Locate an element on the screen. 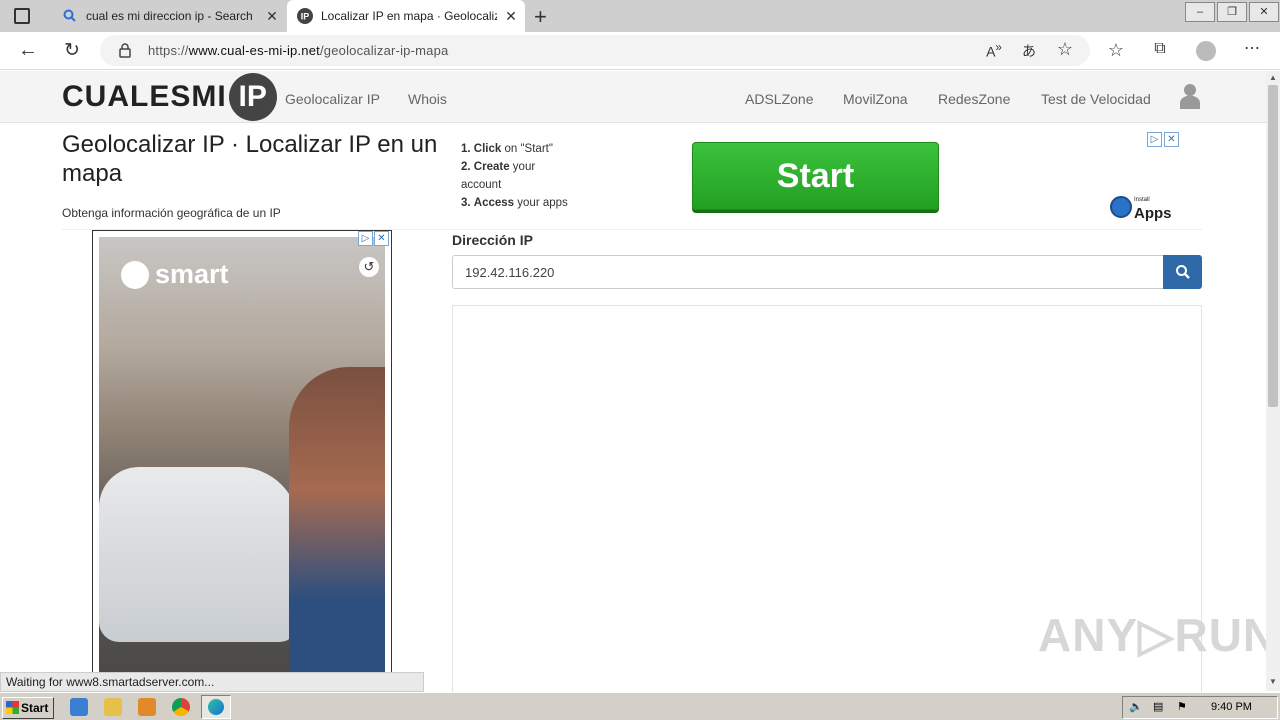  restore-icon: ❐ is located at coordinates (1232, 12).